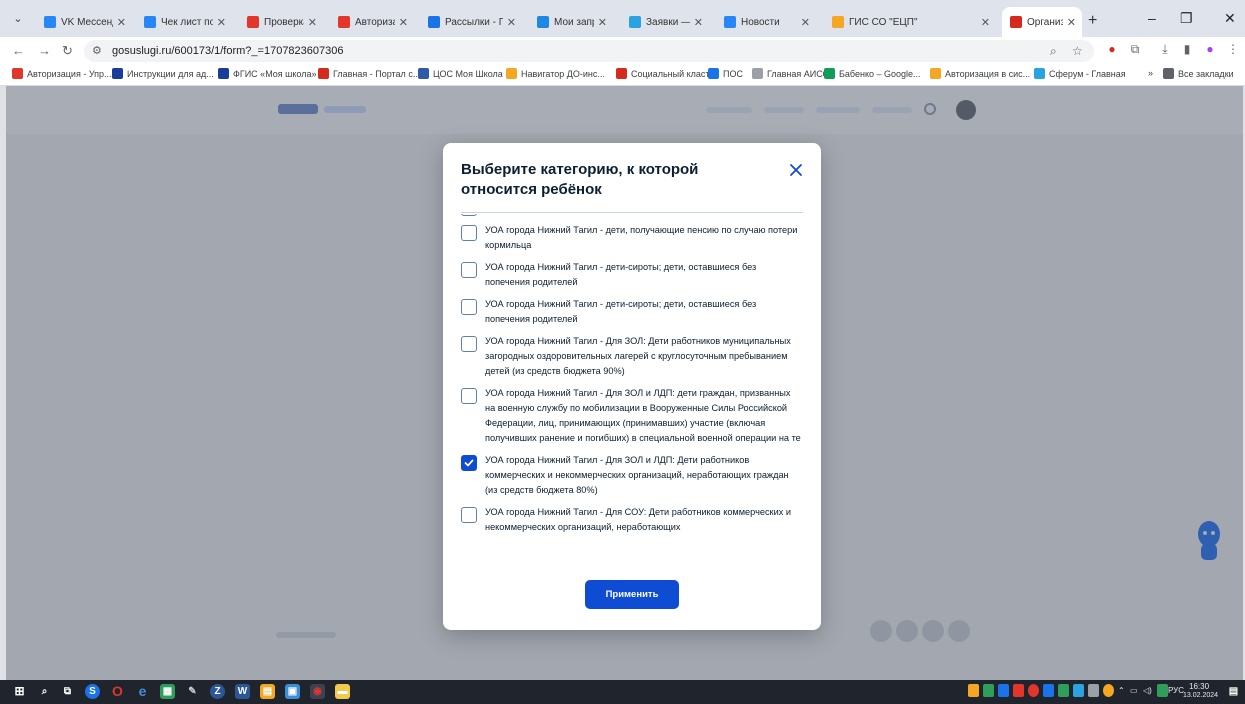 This screenshot has height=704, width=1245. I want to click on bookmark-item: Все закладки, so click(1198, 73).